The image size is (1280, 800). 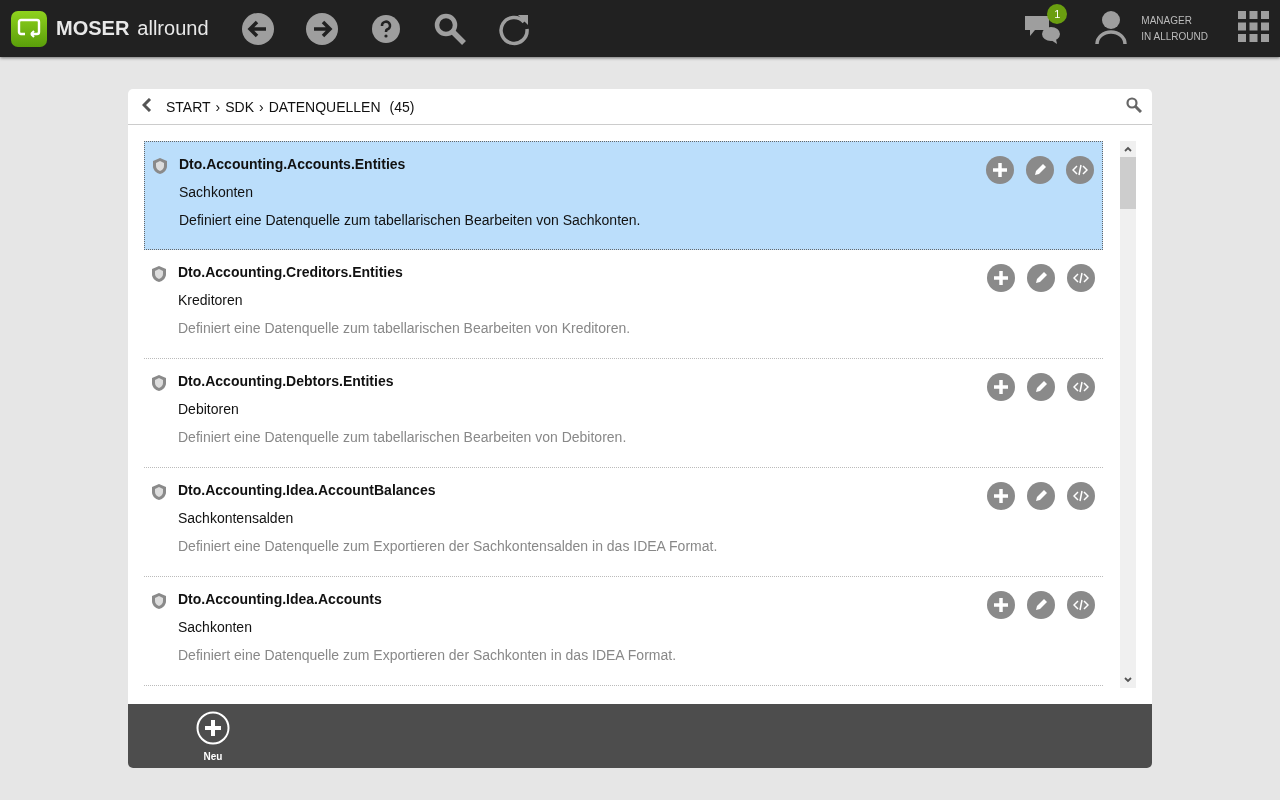 What do you see at coordinates (410, 220) in the screenshot?
I see `datasource-description: Definiert eine Datenquelle zum tabellarischen Bearbeiten von Sachkonten.` at bounding box center [410, 220].